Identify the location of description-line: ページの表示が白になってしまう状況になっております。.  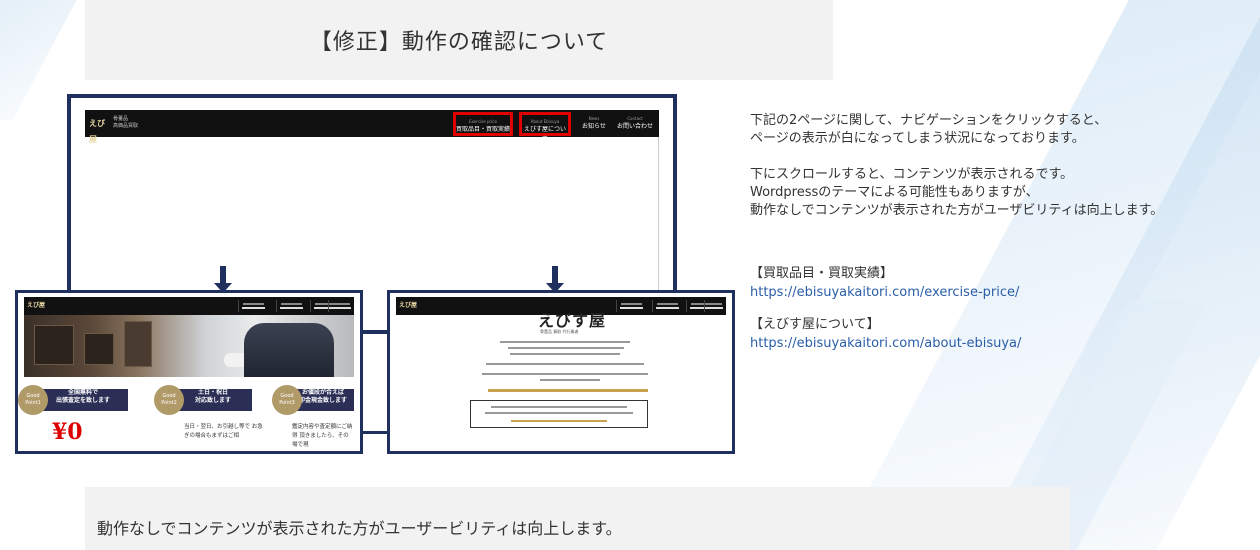
(917, 138).